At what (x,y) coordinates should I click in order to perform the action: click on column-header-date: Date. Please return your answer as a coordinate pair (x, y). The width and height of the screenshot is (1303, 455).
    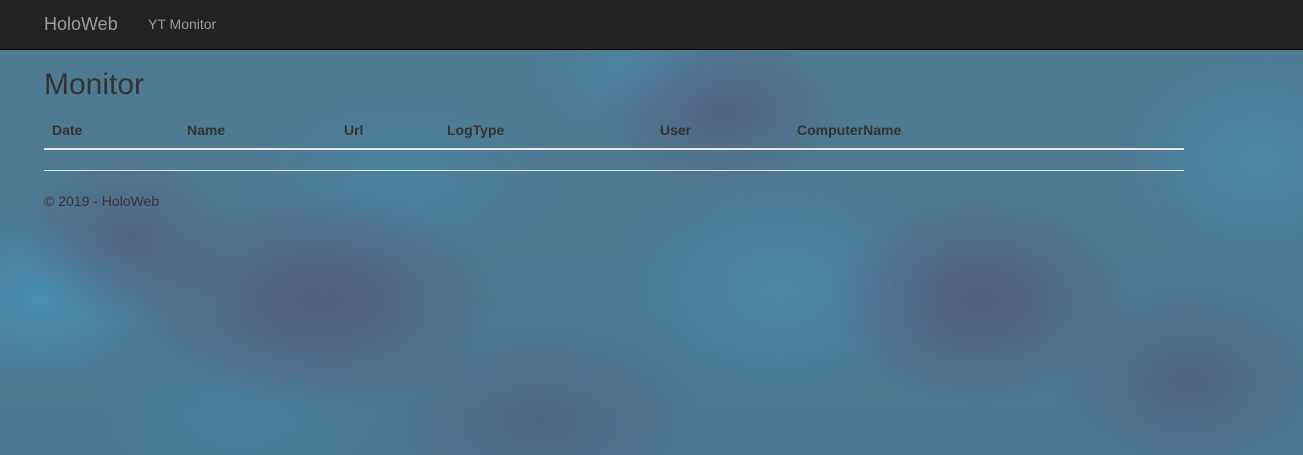
    Looking at the image, I should click on (111, 132).